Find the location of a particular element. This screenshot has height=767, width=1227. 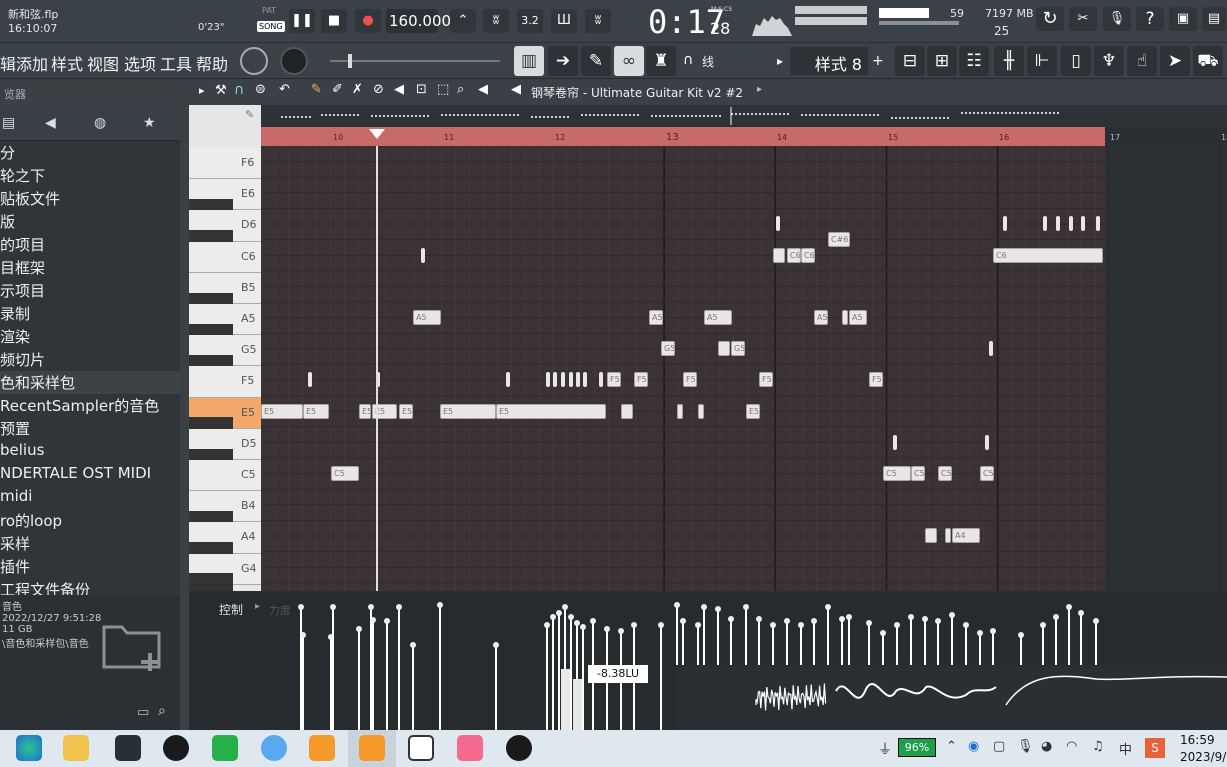

mixer-button: ╫ is located at coordinates (1009, 61).